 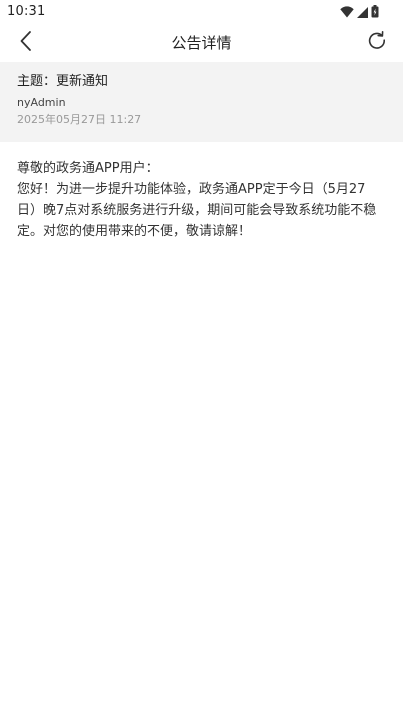 I want to click on nav-bar: 公告详情, so click(x=201, y=43).